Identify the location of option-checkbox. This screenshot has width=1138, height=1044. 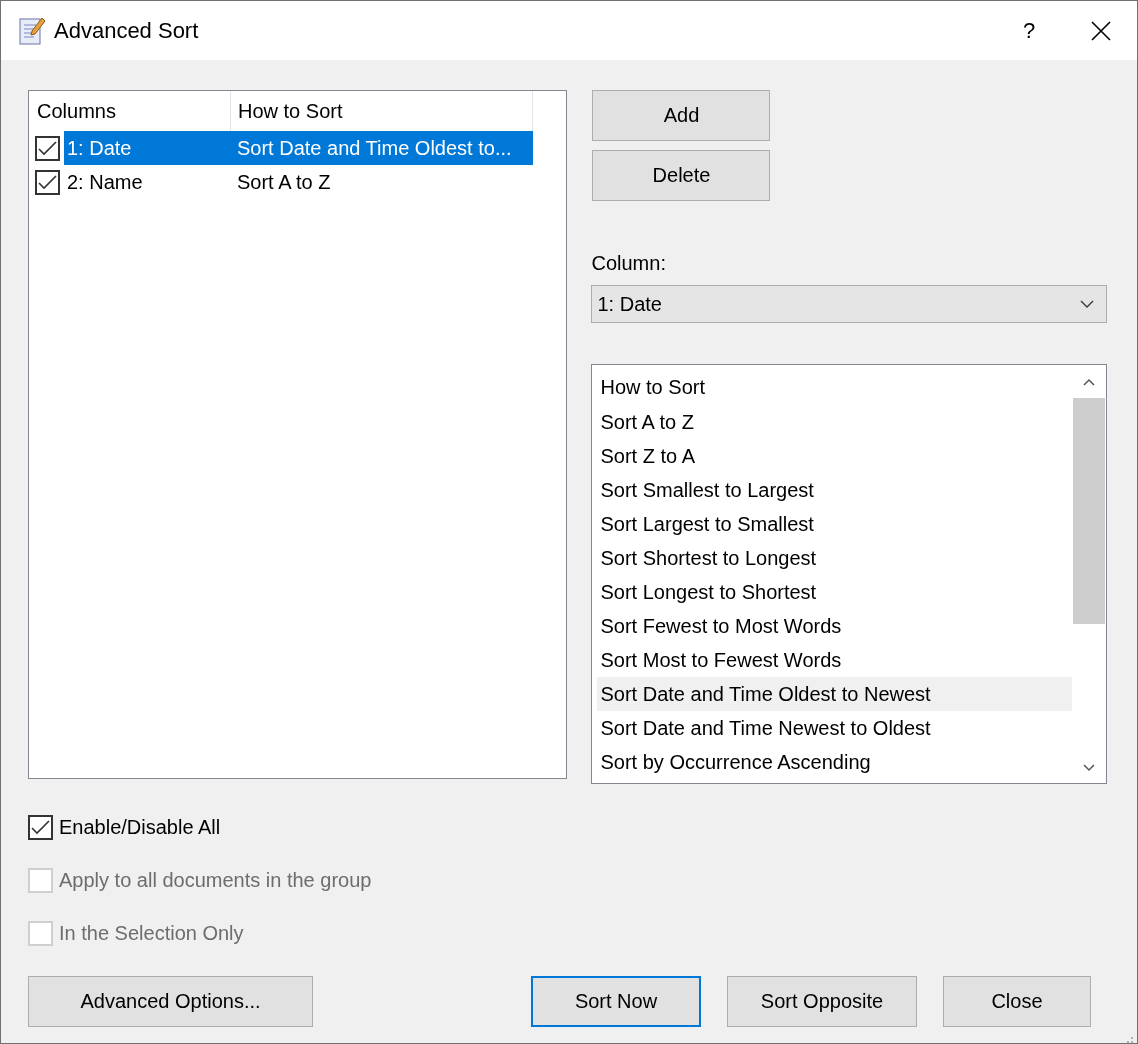
(40, 827).